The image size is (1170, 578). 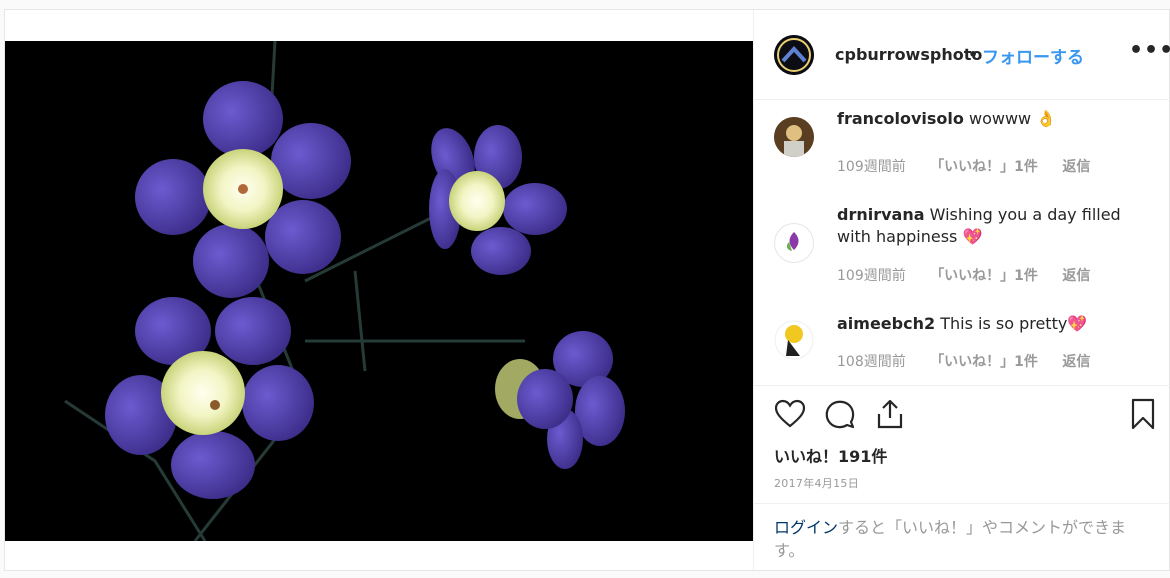 What do you see at coordinates (962, 418) in the screenshot?
I see `action-bar` at bounding box center [962, 418].